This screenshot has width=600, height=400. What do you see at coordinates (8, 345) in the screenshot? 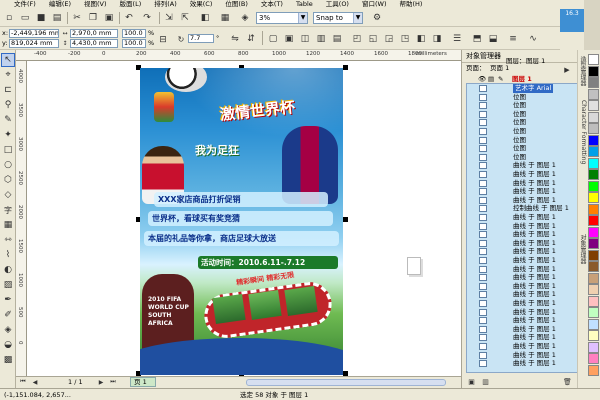
I see `interactive-fill-icon: ◒` at bounding box center [8, 345].